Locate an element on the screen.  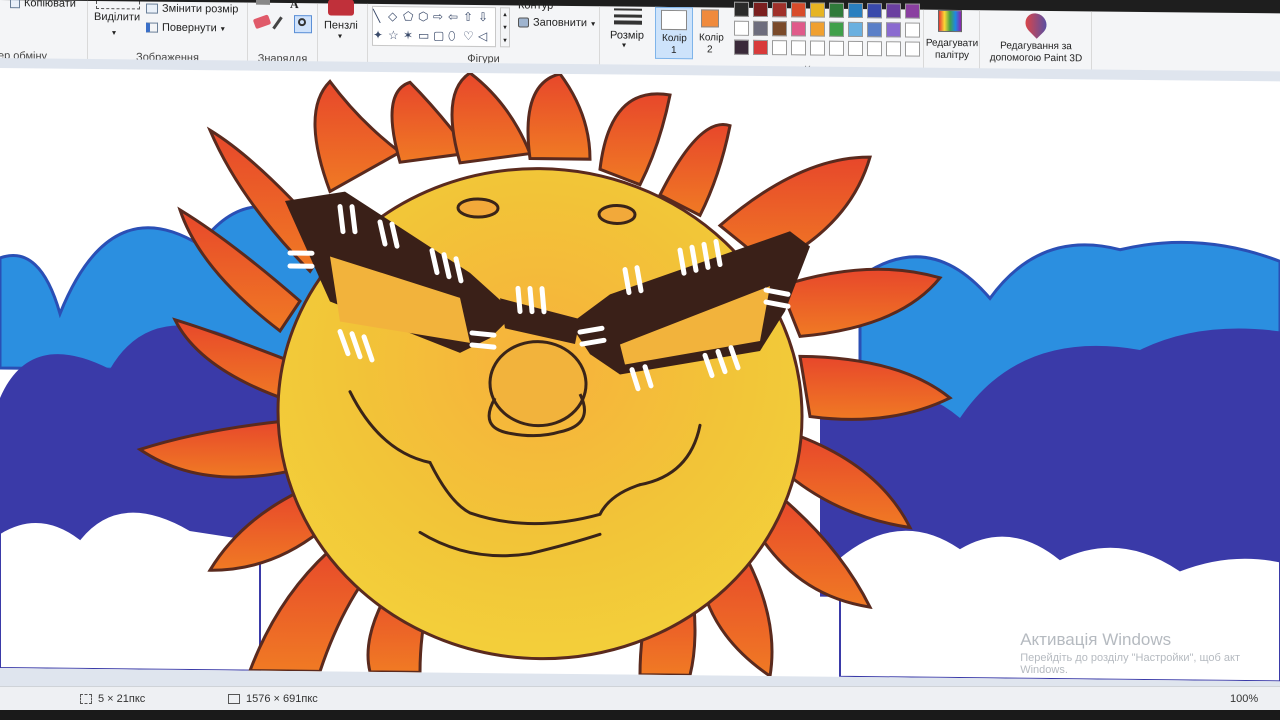
shape-arrow-down-icon: ⇩ is located at coordinates (485, 17).